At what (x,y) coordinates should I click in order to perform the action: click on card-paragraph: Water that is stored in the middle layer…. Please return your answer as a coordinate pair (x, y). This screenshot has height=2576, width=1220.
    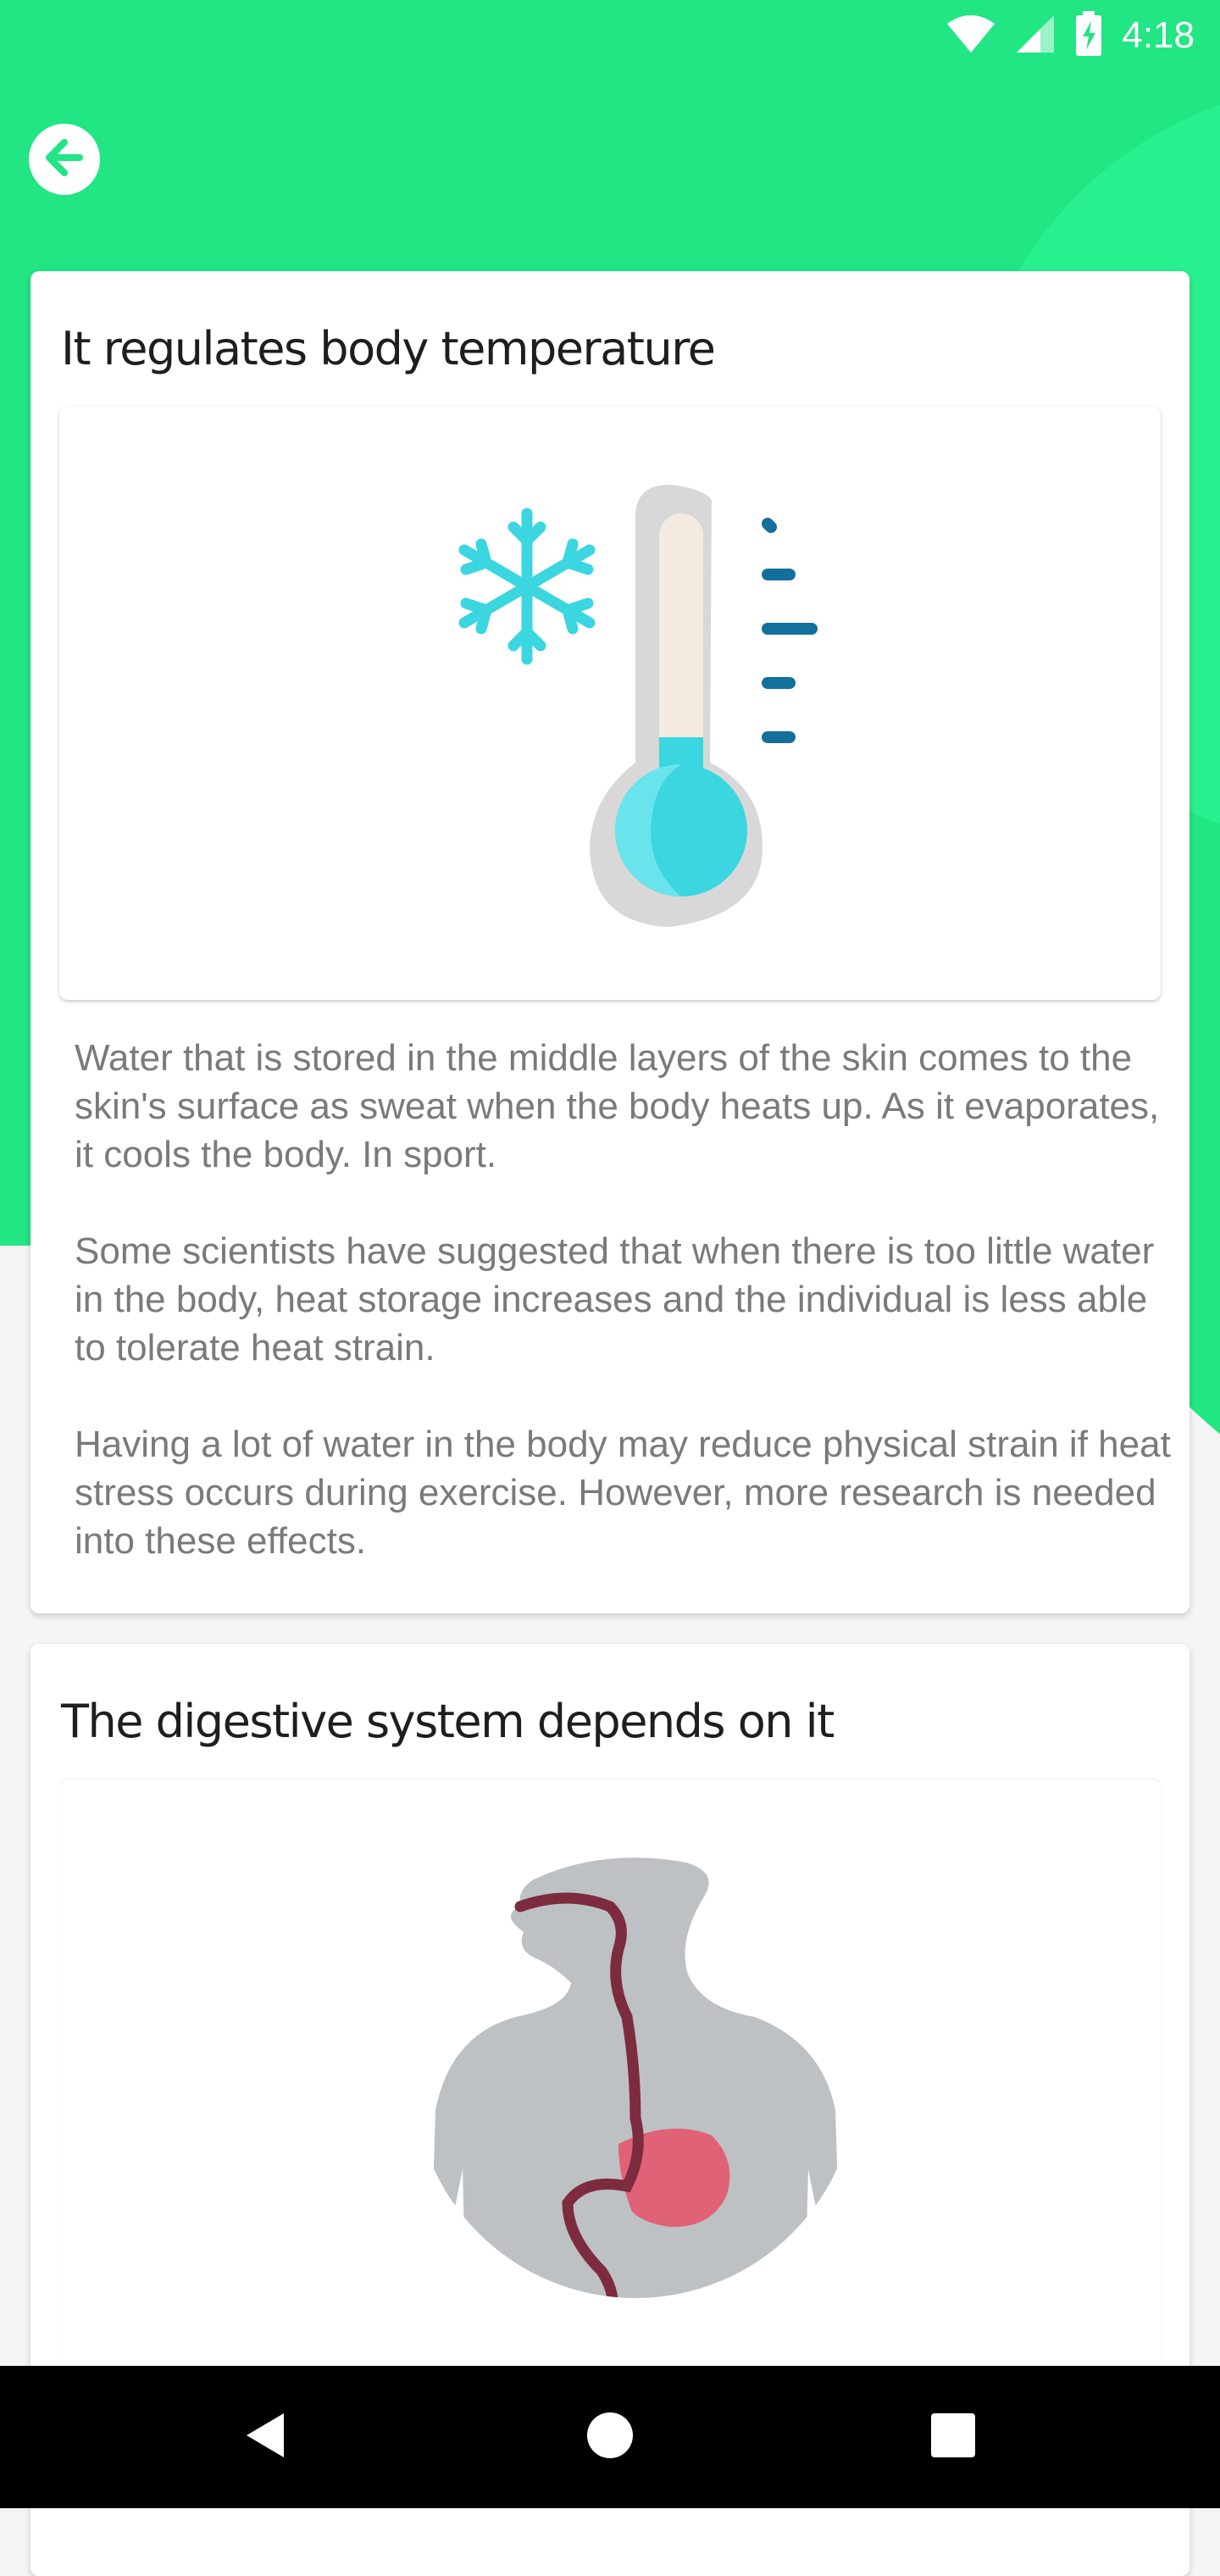
    Looking at the image, I should click on (617, 1106).